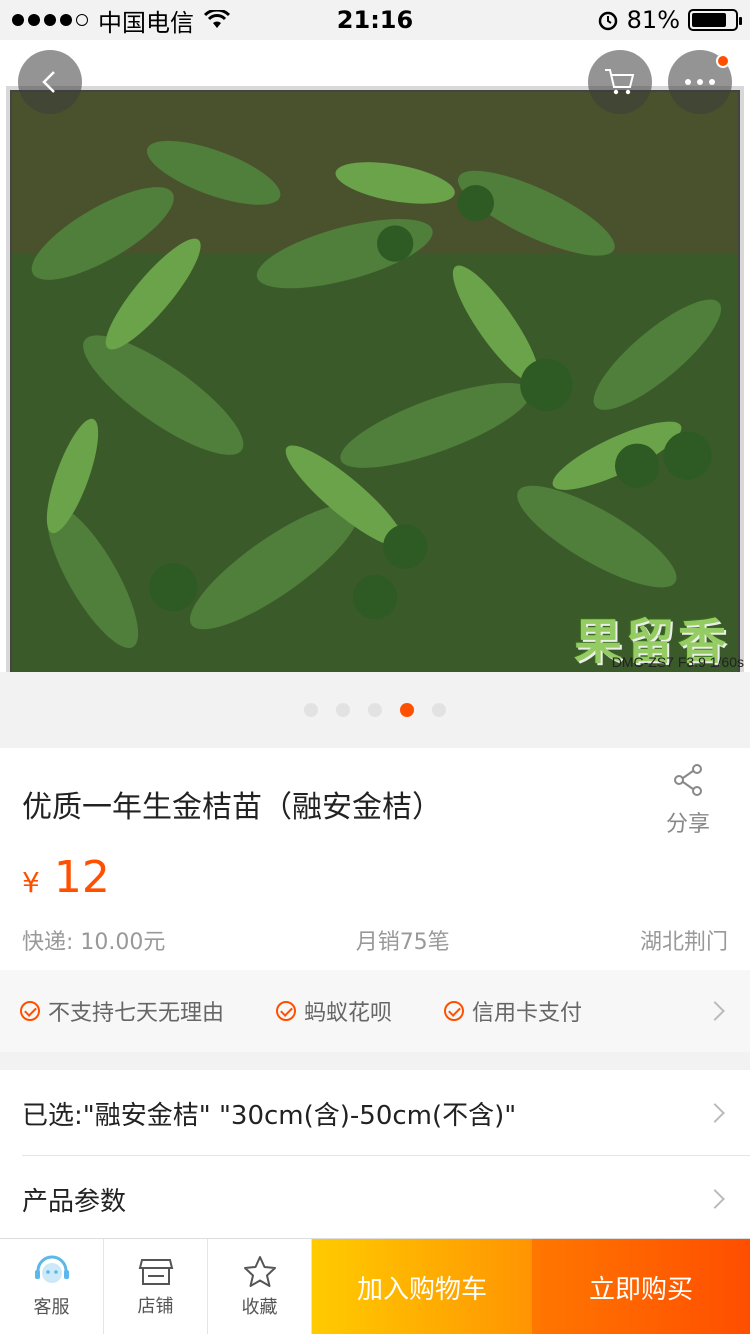  What do you see at coordinates (74, 1201) in the screenshot?
I see `params-label: 产品参数` at bounding box center [74, 1201].